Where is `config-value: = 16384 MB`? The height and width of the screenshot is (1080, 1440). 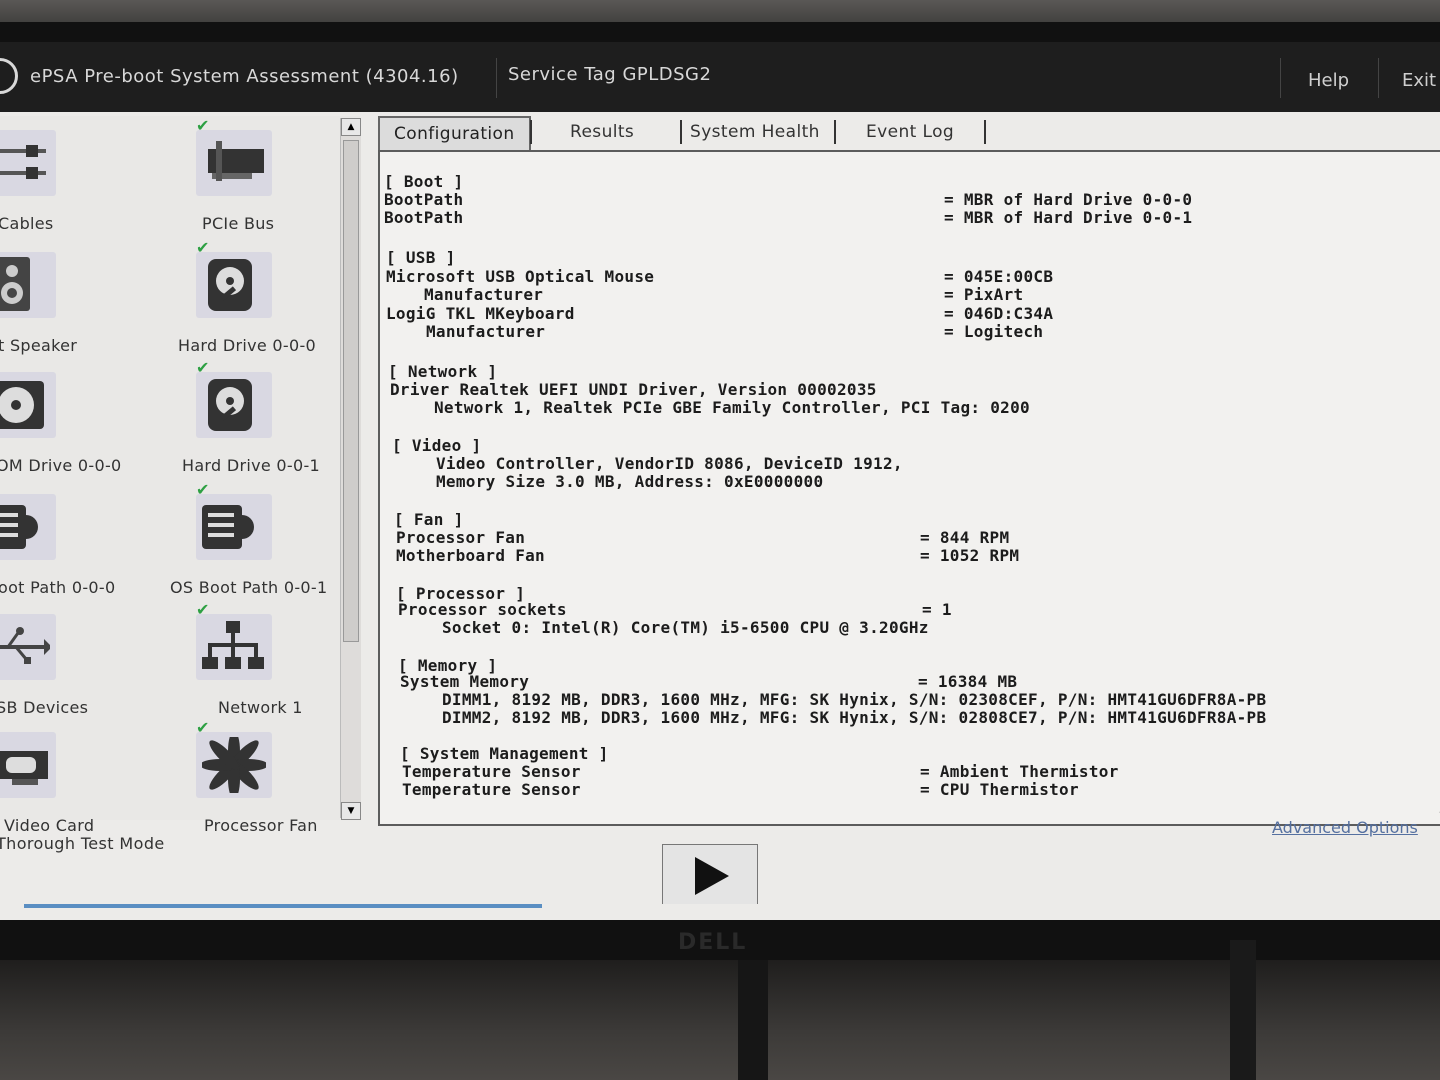 config-value: = 16384 MB is located at coordinates (968, 681).